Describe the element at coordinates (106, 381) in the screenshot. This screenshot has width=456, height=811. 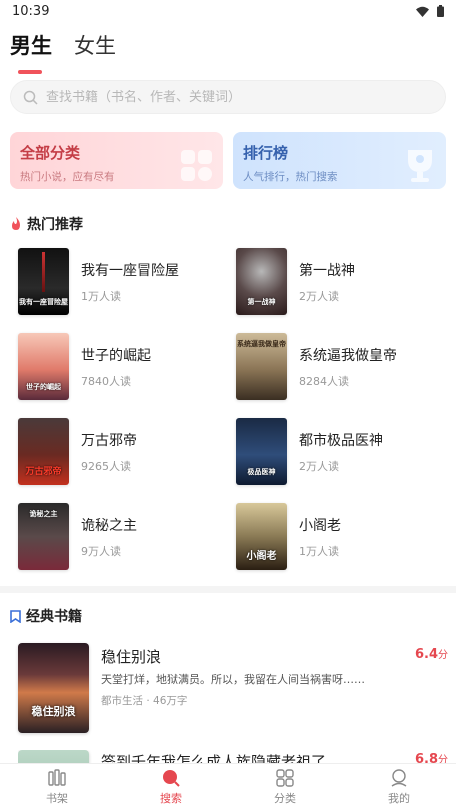
I see `book-reads: 7840人读` at that location.